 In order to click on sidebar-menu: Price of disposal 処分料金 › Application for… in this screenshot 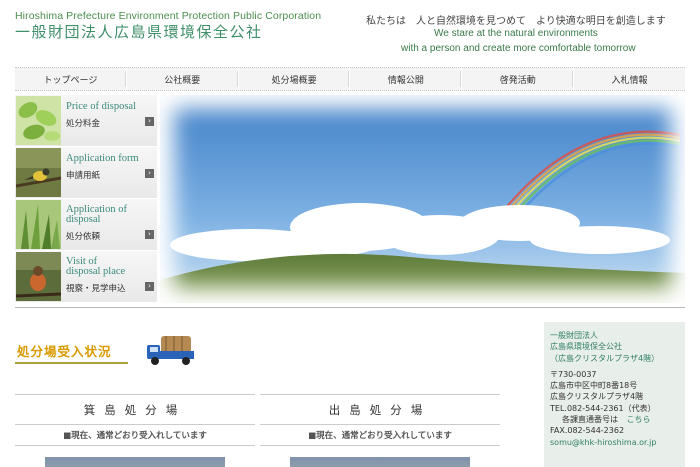, I will do `click(86, 199)`.